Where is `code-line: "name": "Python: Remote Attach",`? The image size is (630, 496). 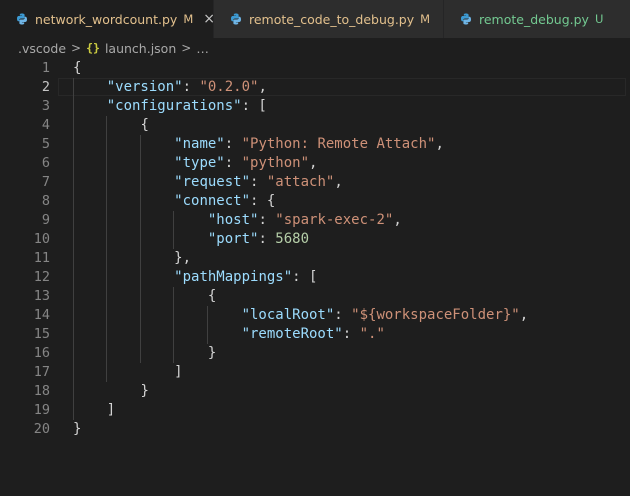 code-line: "name": "Python: Remote Attach", is located at coordinates (300, 144).